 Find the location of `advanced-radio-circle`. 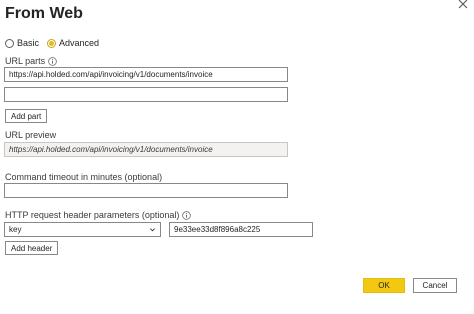

advanced-radio-circle is located at coordinates (52, 43).